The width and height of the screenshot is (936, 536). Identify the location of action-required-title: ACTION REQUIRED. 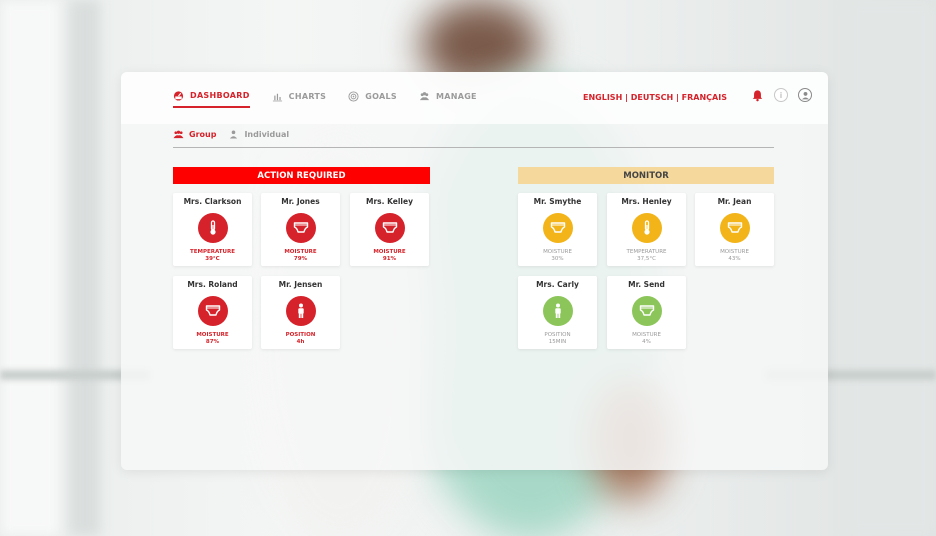
(301, 175).